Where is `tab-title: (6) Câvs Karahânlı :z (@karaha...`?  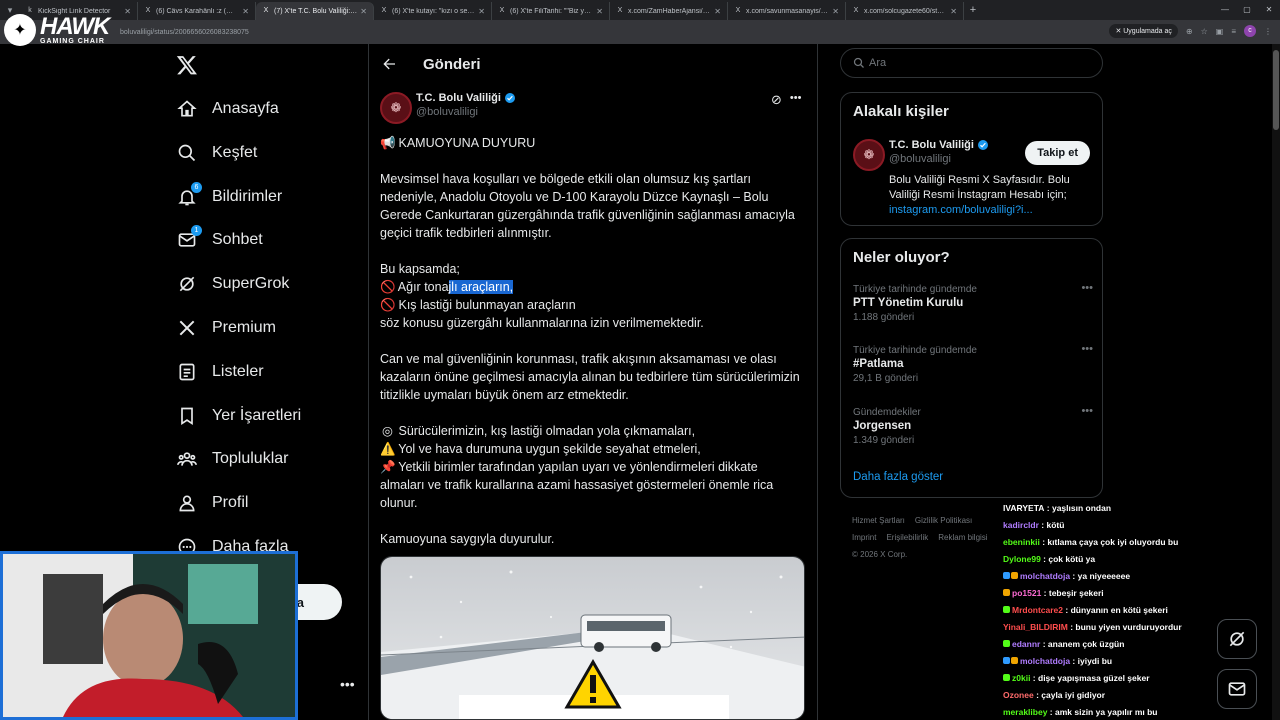
tab-title: (6) Câvs Karahânlı :z (@karaha... is located at coordinates (197, 11).